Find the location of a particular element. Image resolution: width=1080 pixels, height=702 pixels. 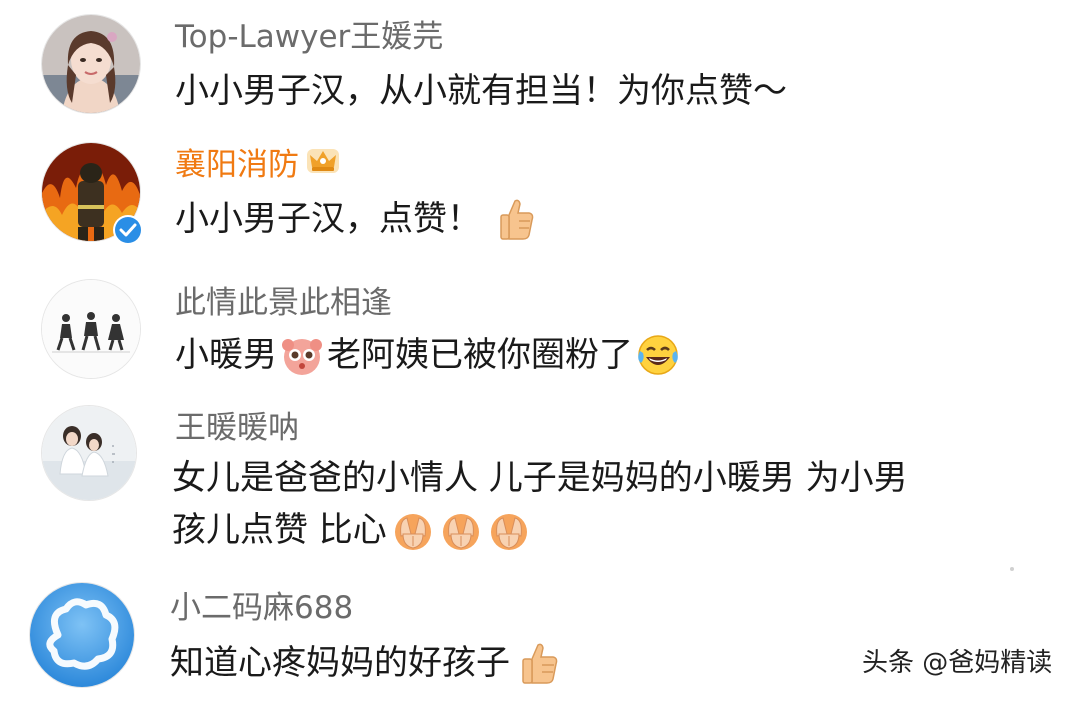

comment-text: 孩儿点赞 比心 is located at coordinates (352, 530).